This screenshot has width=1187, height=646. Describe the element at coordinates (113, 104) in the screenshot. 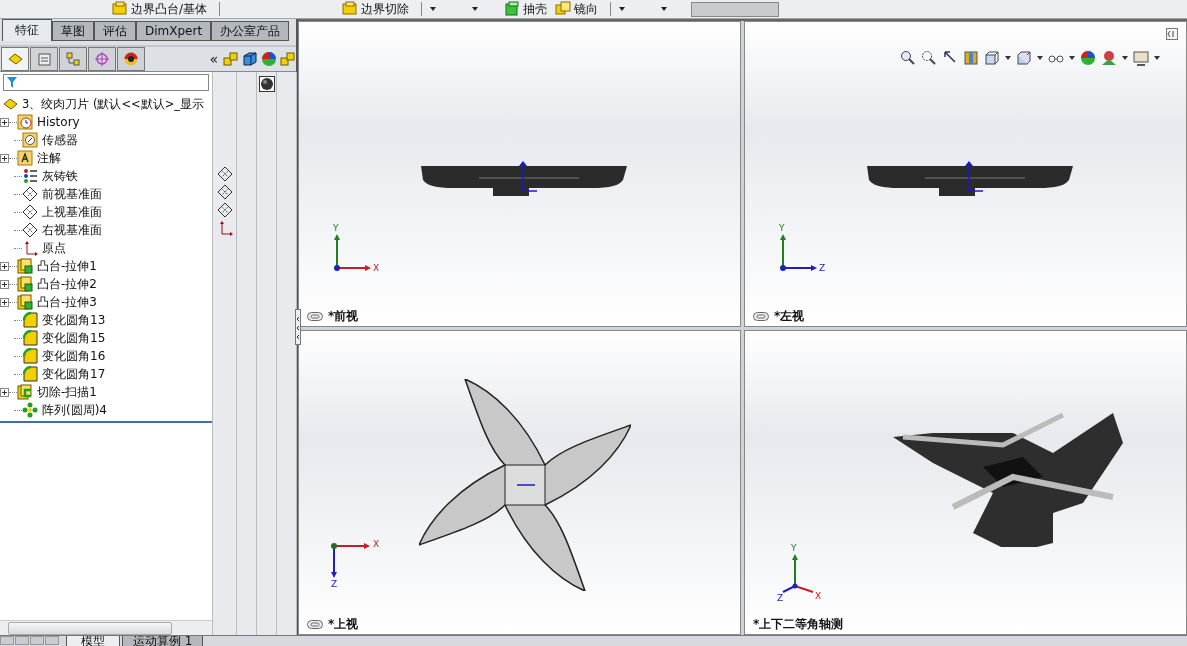

I see `tree-item: 3、绞肉刀片 (默认<<默认>_显示` at that location.